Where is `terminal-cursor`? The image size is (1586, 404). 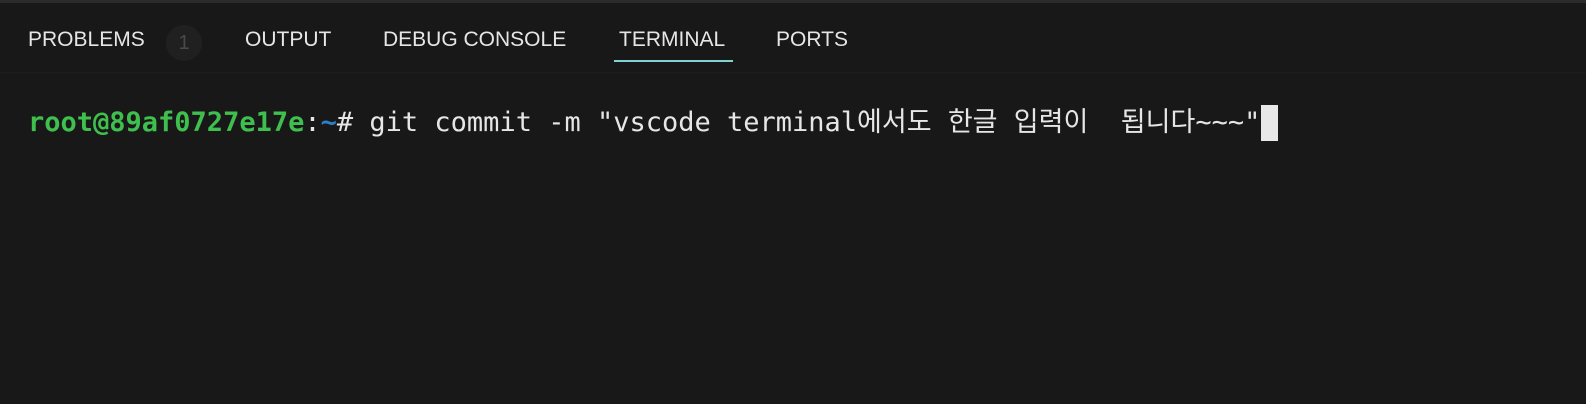
terminal-cursor is located at coordinates (1270, 123).